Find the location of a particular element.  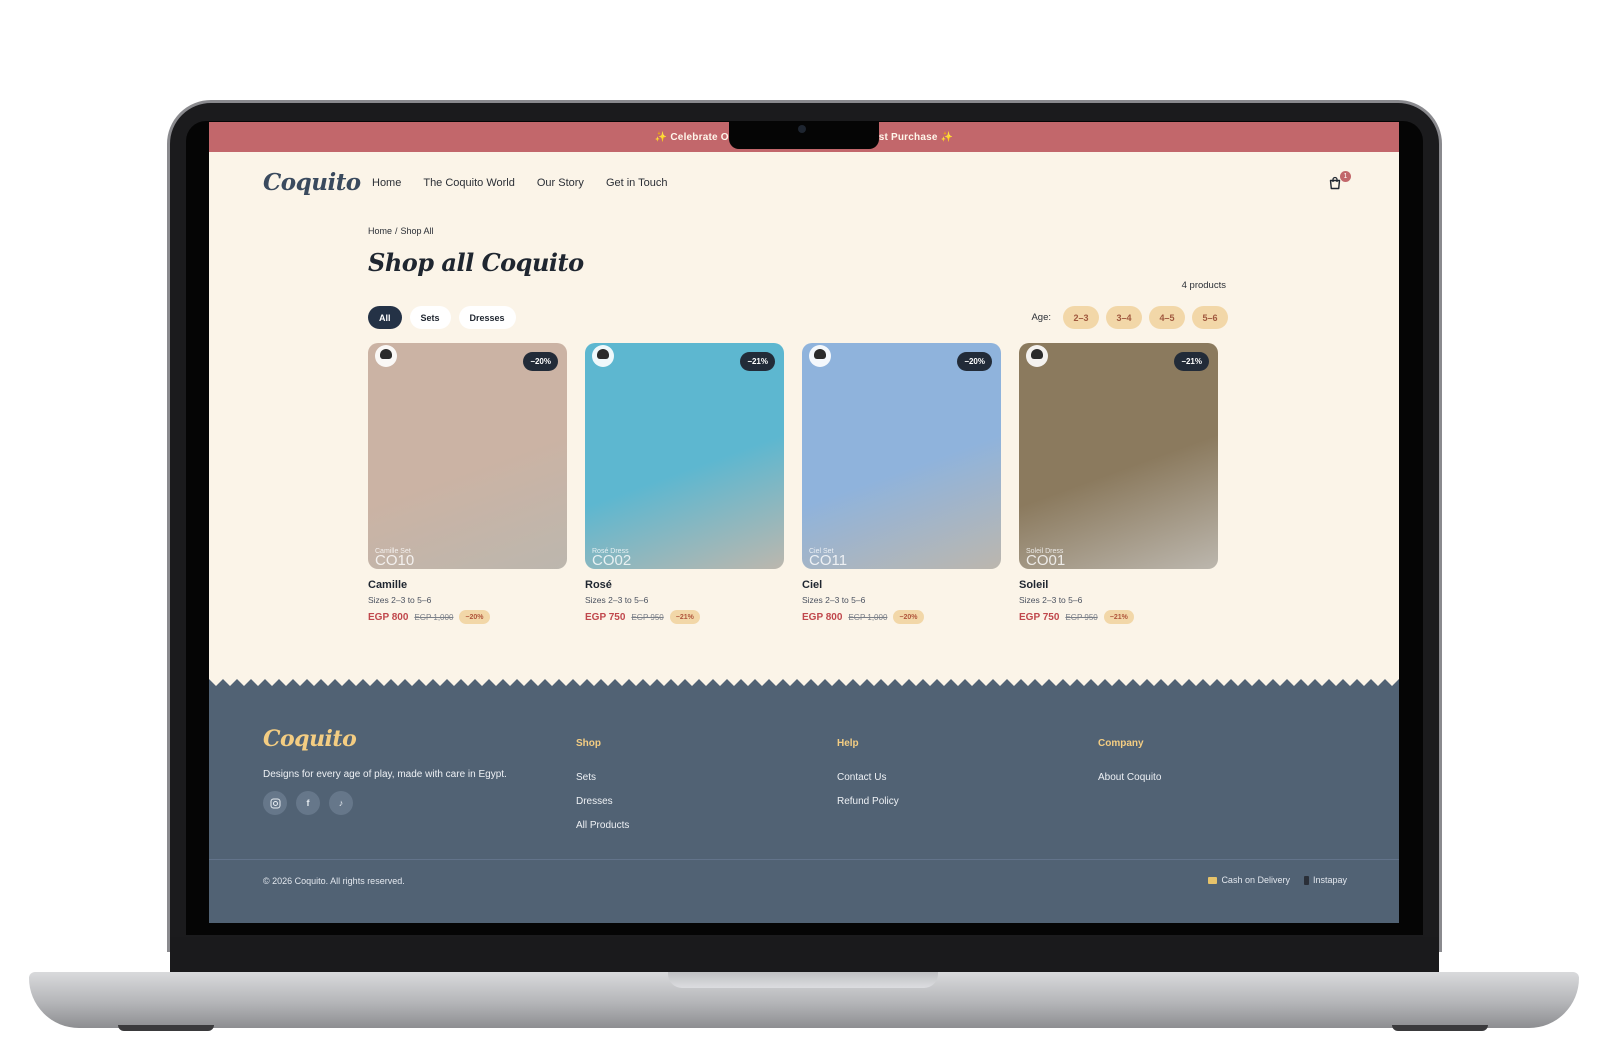

age-4-5: 4–5 is located at coordinates (1167, 317).